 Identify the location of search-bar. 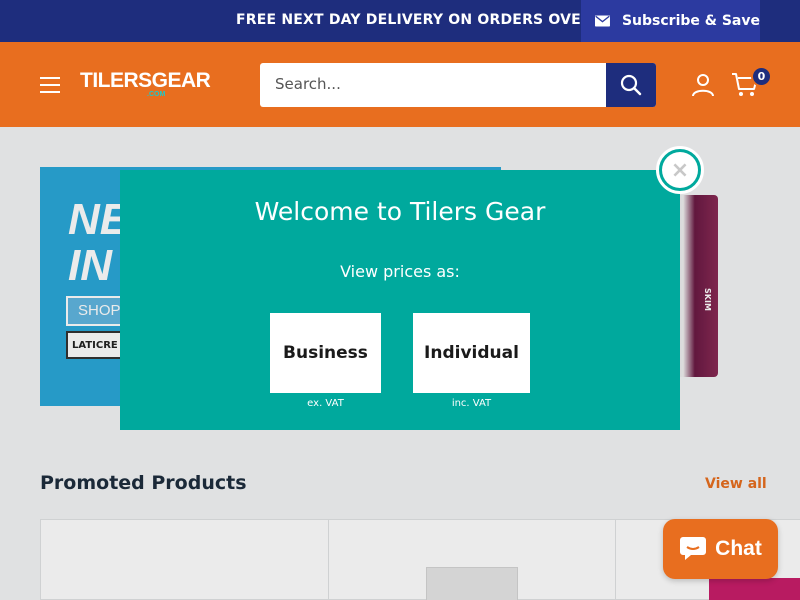
(458, 85).